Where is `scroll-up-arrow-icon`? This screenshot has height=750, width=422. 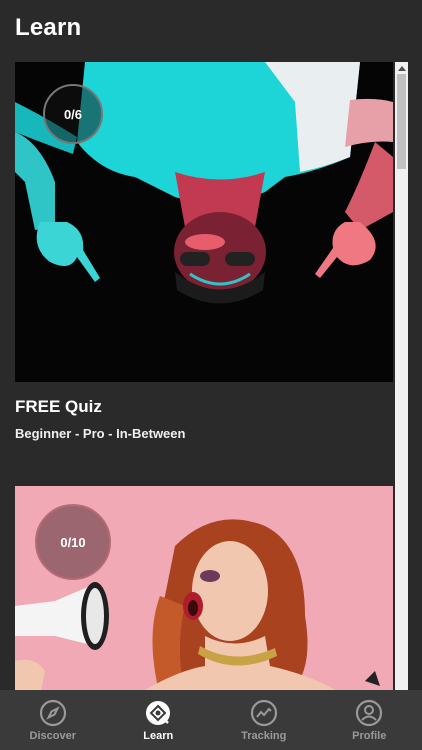
scroll-up-arrow-icon is located at coordinates (401, 68).